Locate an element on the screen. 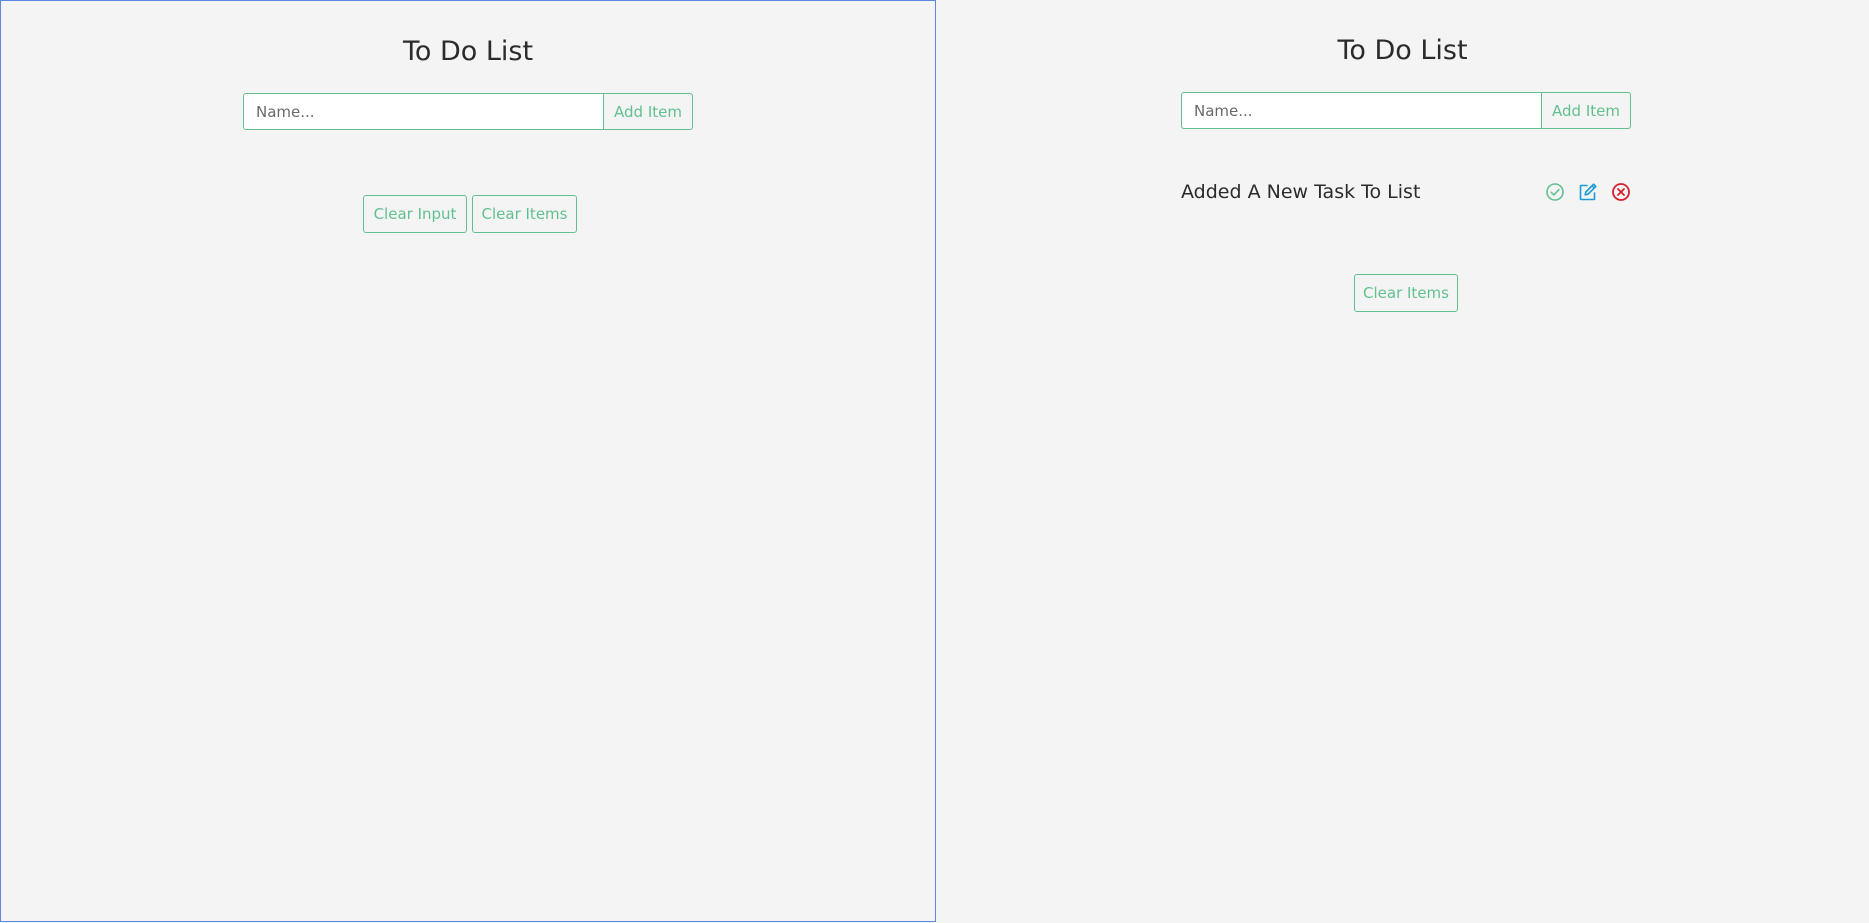 This screenshot has height=923, width=1869. edit-icon is located at coordinates (1588, 192).